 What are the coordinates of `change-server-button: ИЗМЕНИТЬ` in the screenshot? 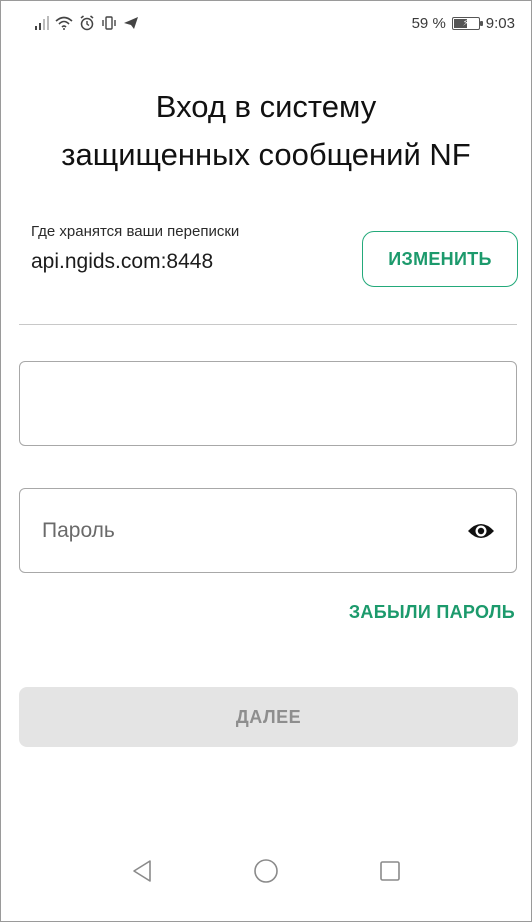 It's located at (440, 259).